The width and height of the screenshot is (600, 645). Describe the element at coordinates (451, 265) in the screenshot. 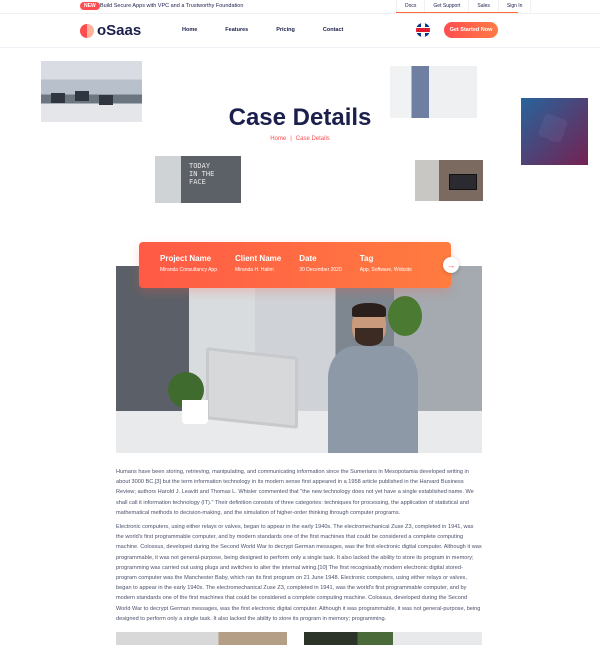

I see `next-arrow-icon: →` at that location.